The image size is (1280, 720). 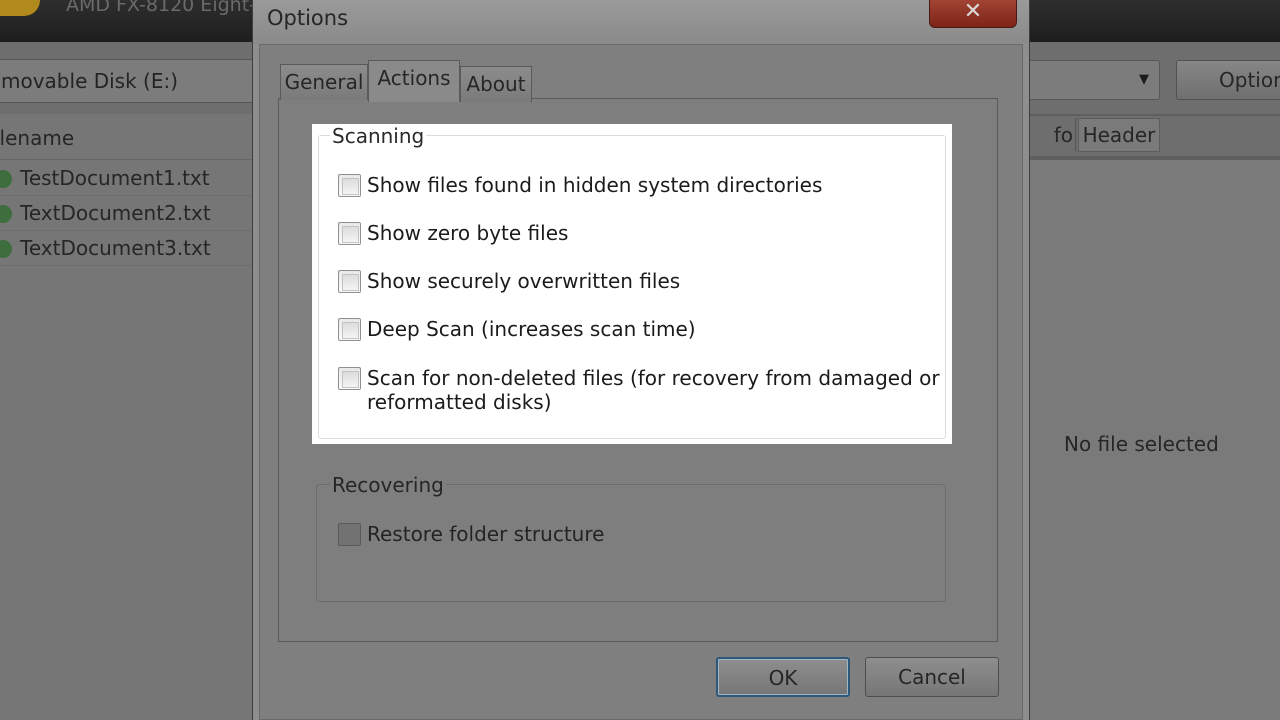 I want to click on app-title: AMD FX-8120 Eight-C, so click(x=168, y=8).